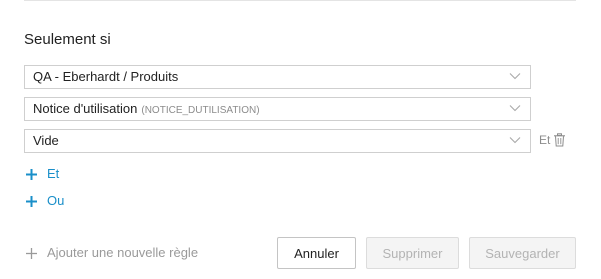  Describe the element at coordinates (552, 140) in the screenshot. I see `condition-row-actions: Et` at that location.